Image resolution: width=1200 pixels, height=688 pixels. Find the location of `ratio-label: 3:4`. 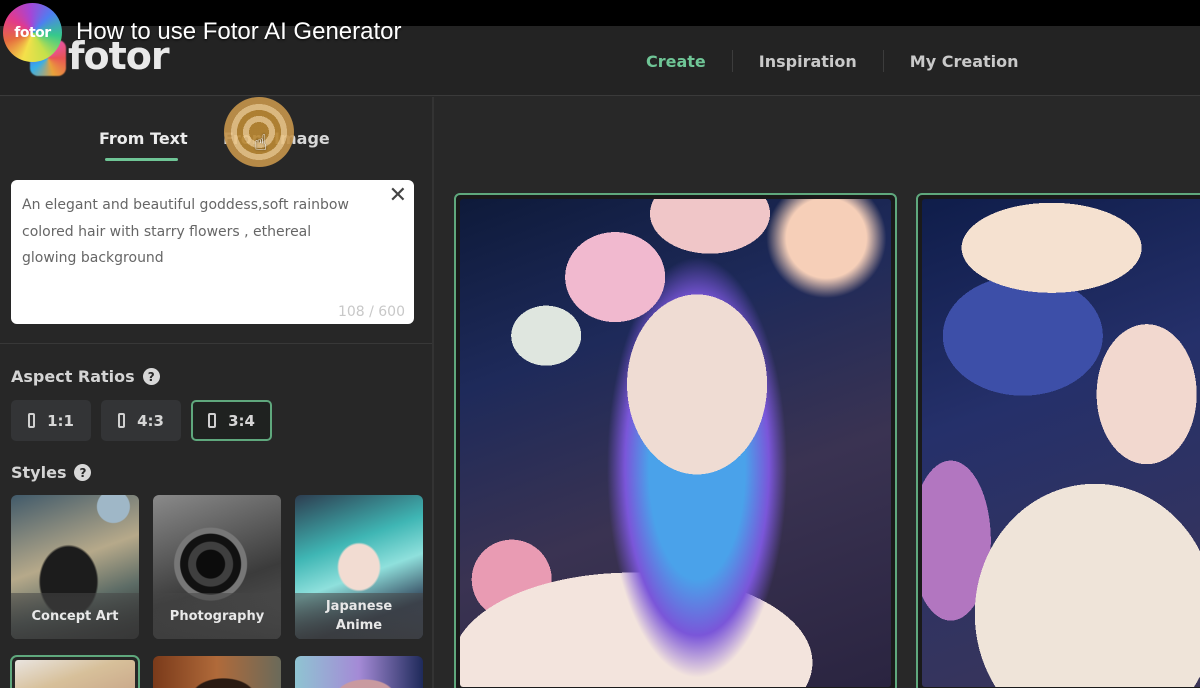

ratio-label: 3:4 is located at coordinates (241, 420).